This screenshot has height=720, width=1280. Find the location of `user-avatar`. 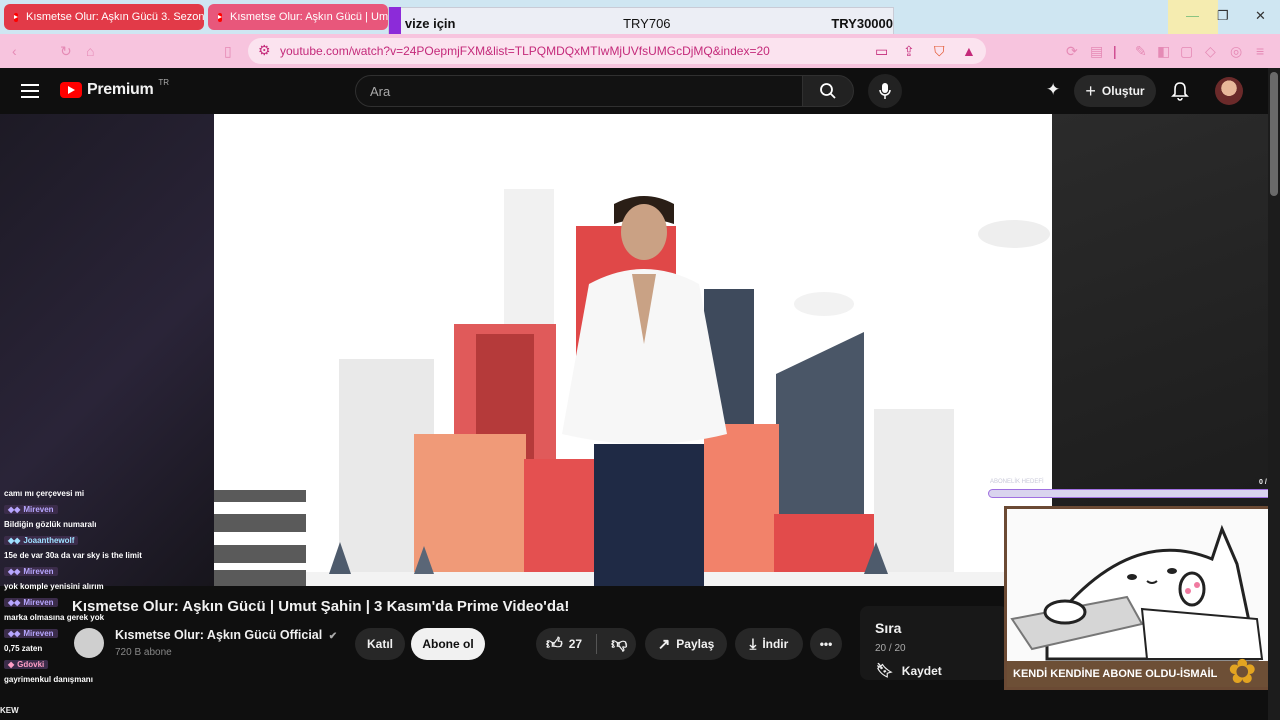

user-avatar is located at coordinates (1229, 91).